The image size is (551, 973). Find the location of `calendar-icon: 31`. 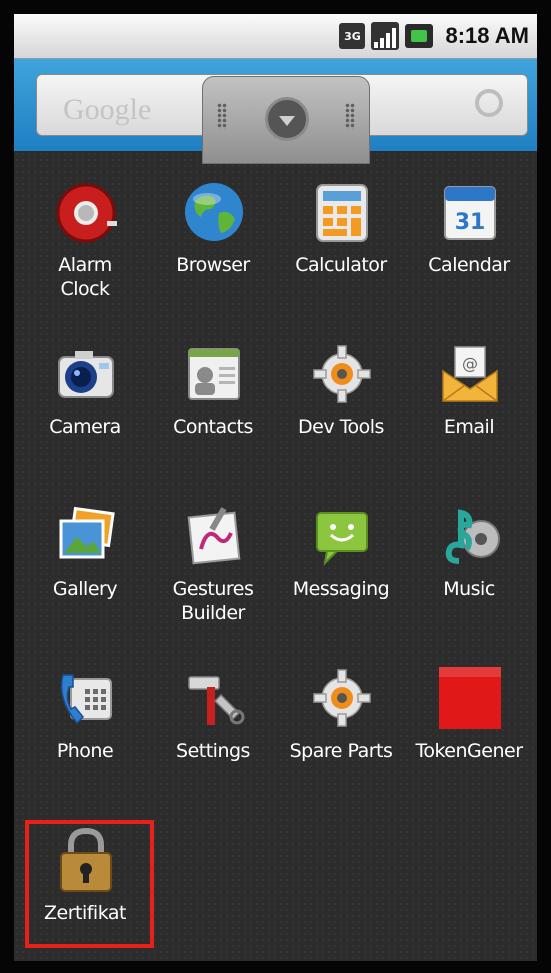

calendar-icon: 31 is located at coordinates (470, 212).